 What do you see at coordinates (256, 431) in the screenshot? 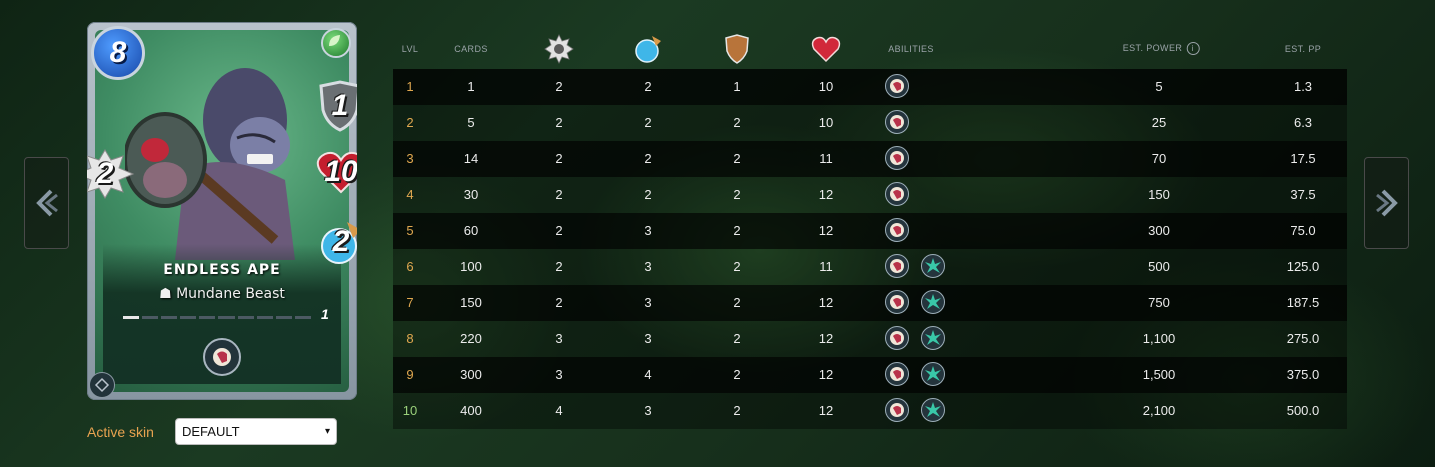
I see `active-skin-select: DEFAULT ▾` at bounding box center [256, 431].